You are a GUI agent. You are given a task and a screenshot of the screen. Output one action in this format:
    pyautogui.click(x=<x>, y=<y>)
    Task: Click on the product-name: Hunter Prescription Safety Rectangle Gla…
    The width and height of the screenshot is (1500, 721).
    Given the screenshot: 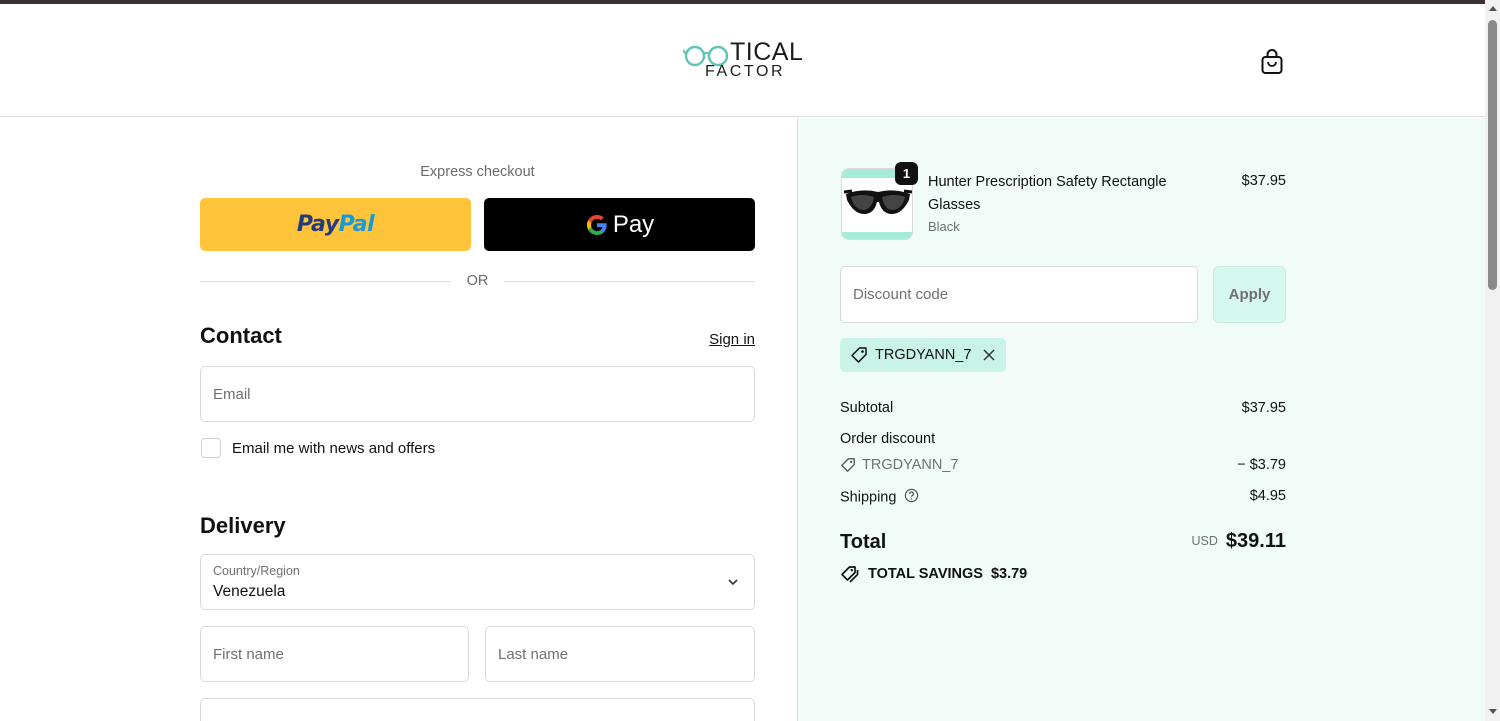 What is the action you would take?
    pyautogui.click(x=1047, y=193)
    